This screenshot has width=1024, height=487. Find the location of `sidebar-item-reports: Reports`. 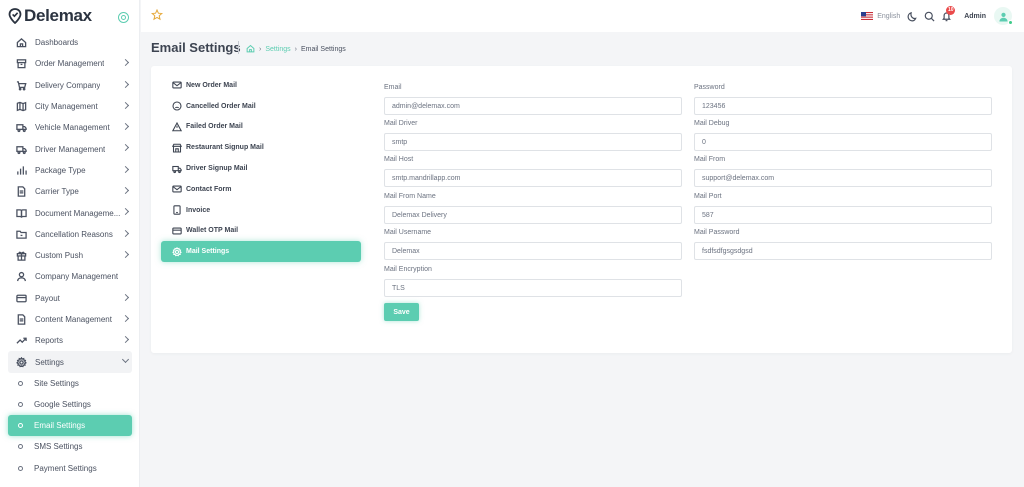

sidebar-item-reports: Reports is located at coordinates (70, 340).